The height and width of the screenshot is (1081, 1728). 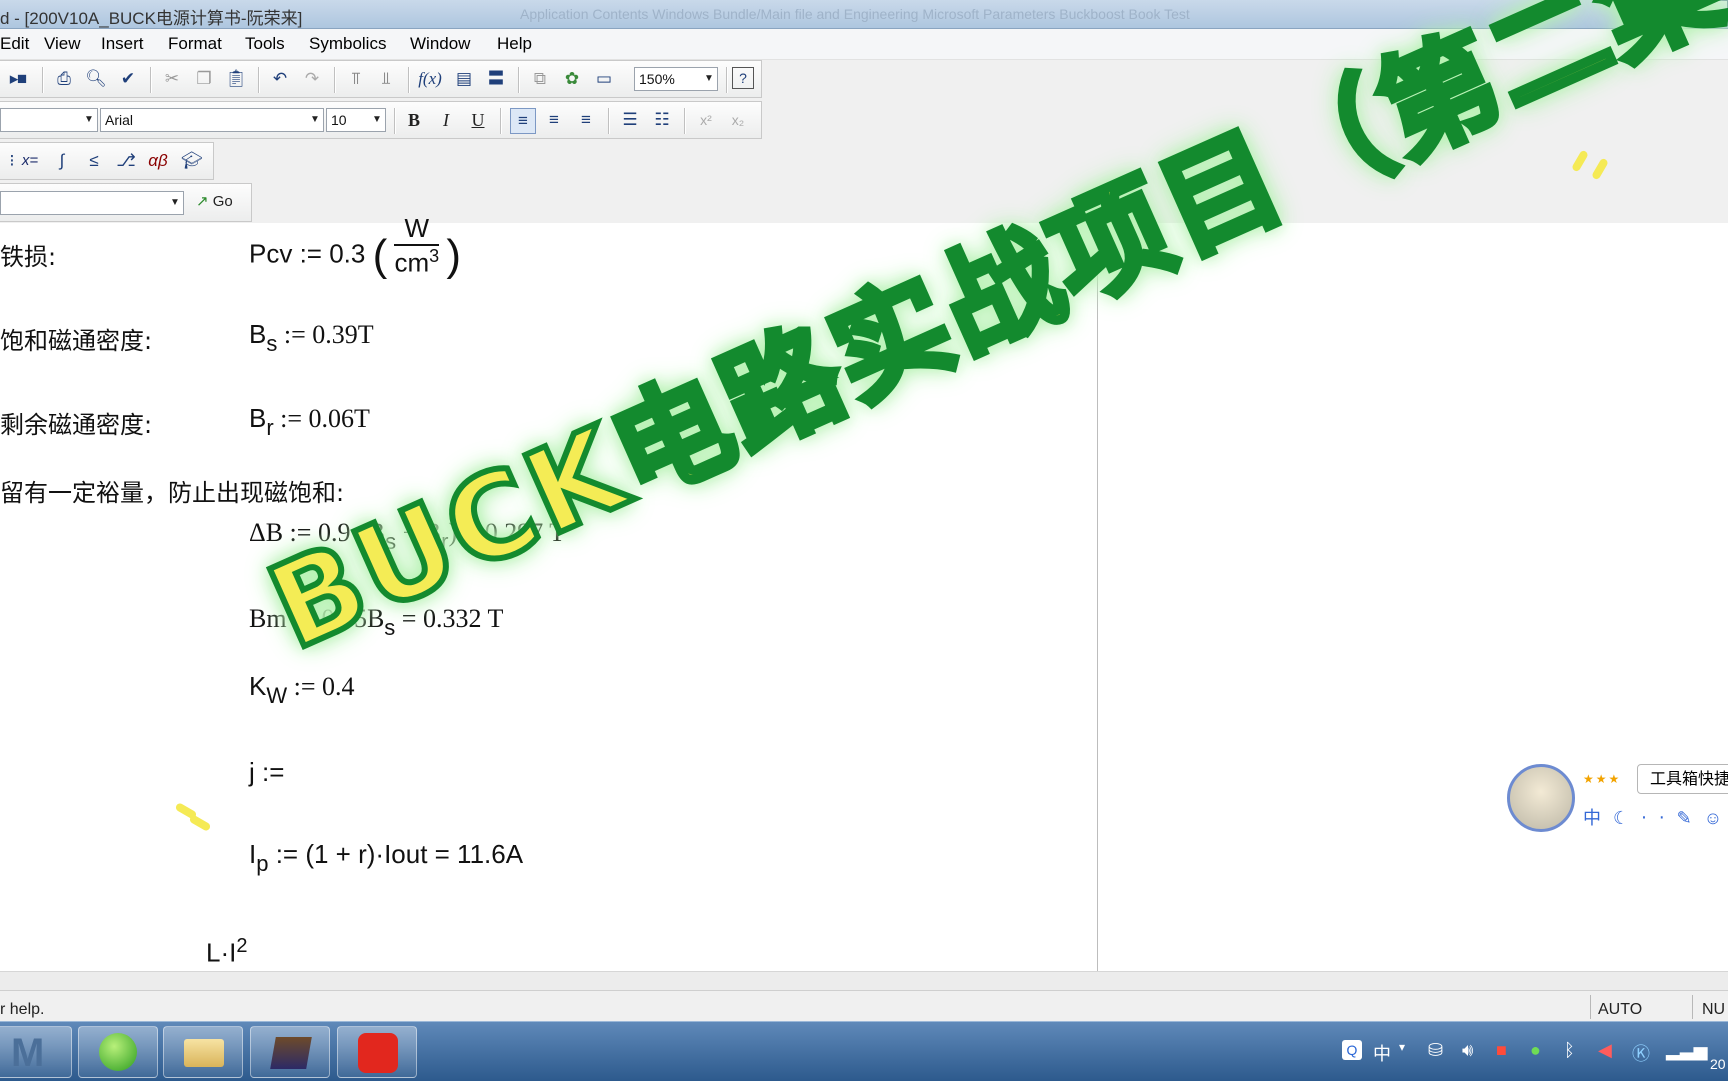 I want to click on font-select: Arial ▼, so click(x=212, y=120).